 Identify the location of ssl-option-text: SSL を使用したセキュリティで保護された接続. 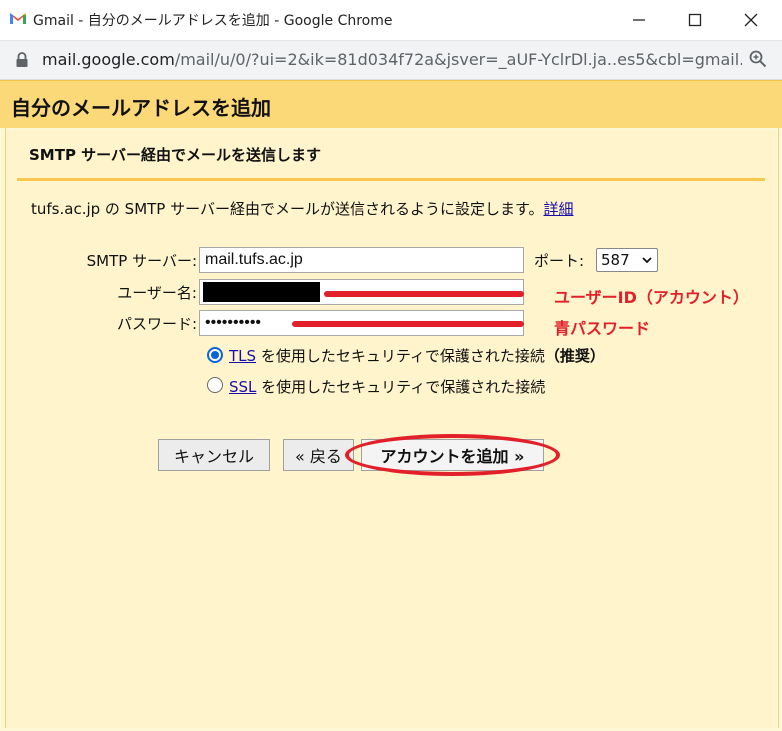
(387, 386).